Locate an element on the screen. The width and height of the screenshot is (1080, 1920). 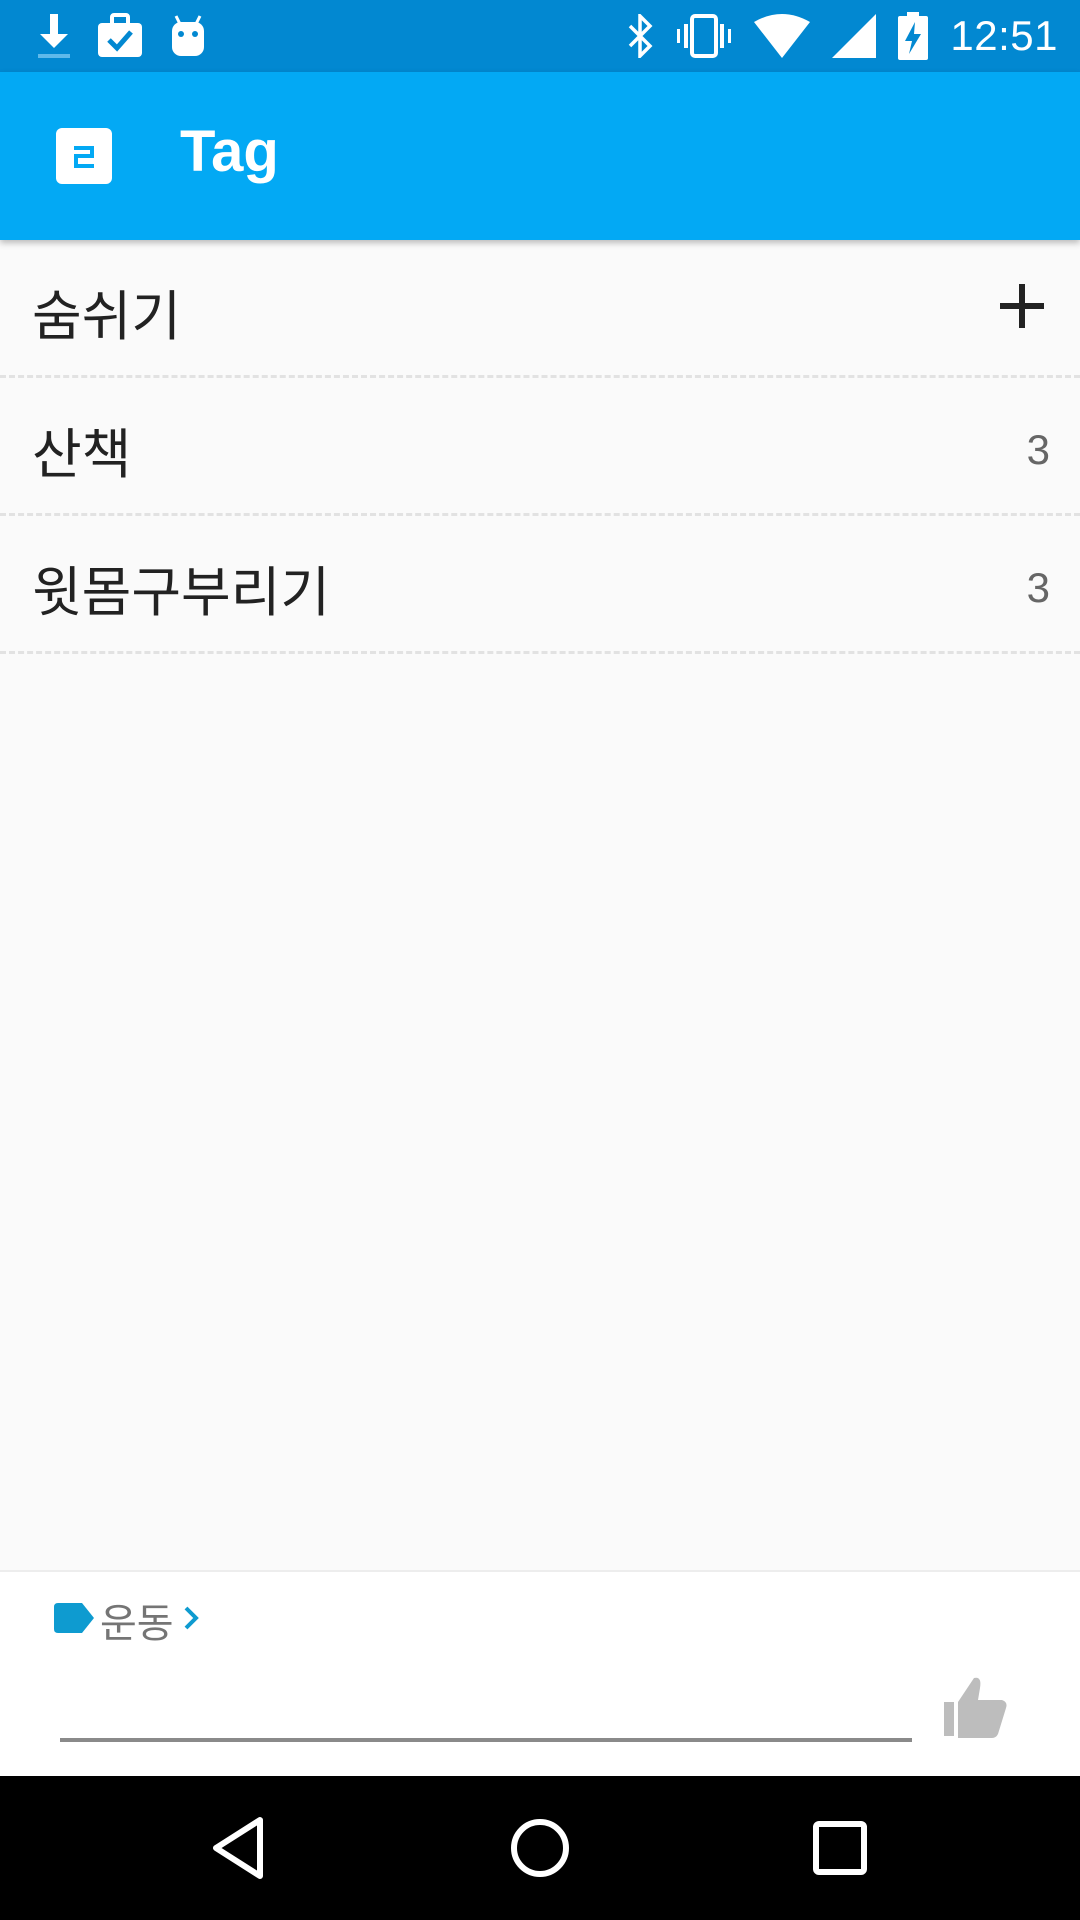
back-icon is located at coordinates (240, 1848).